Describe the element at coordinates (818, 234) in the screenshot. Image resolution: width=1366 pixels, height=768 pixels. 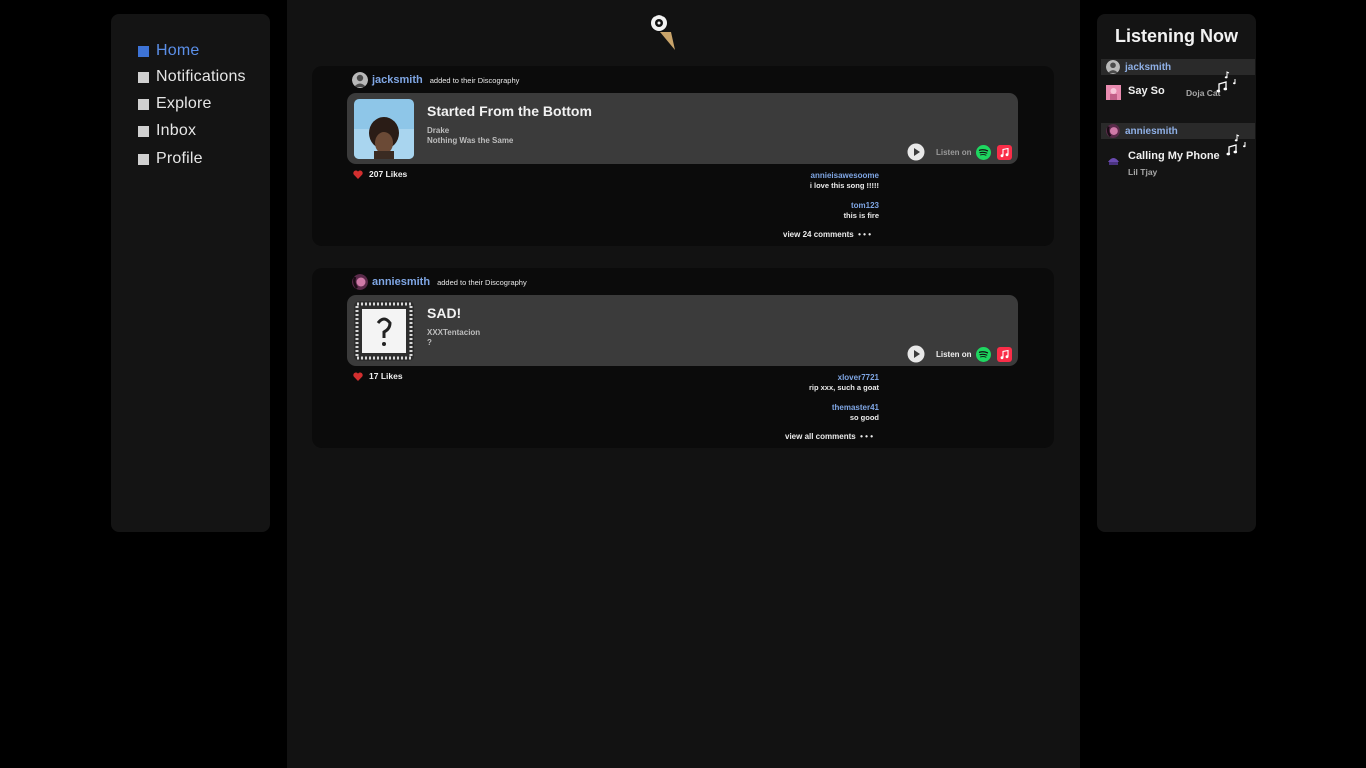
I see `view-comments-label: view 24 comments` at that location.